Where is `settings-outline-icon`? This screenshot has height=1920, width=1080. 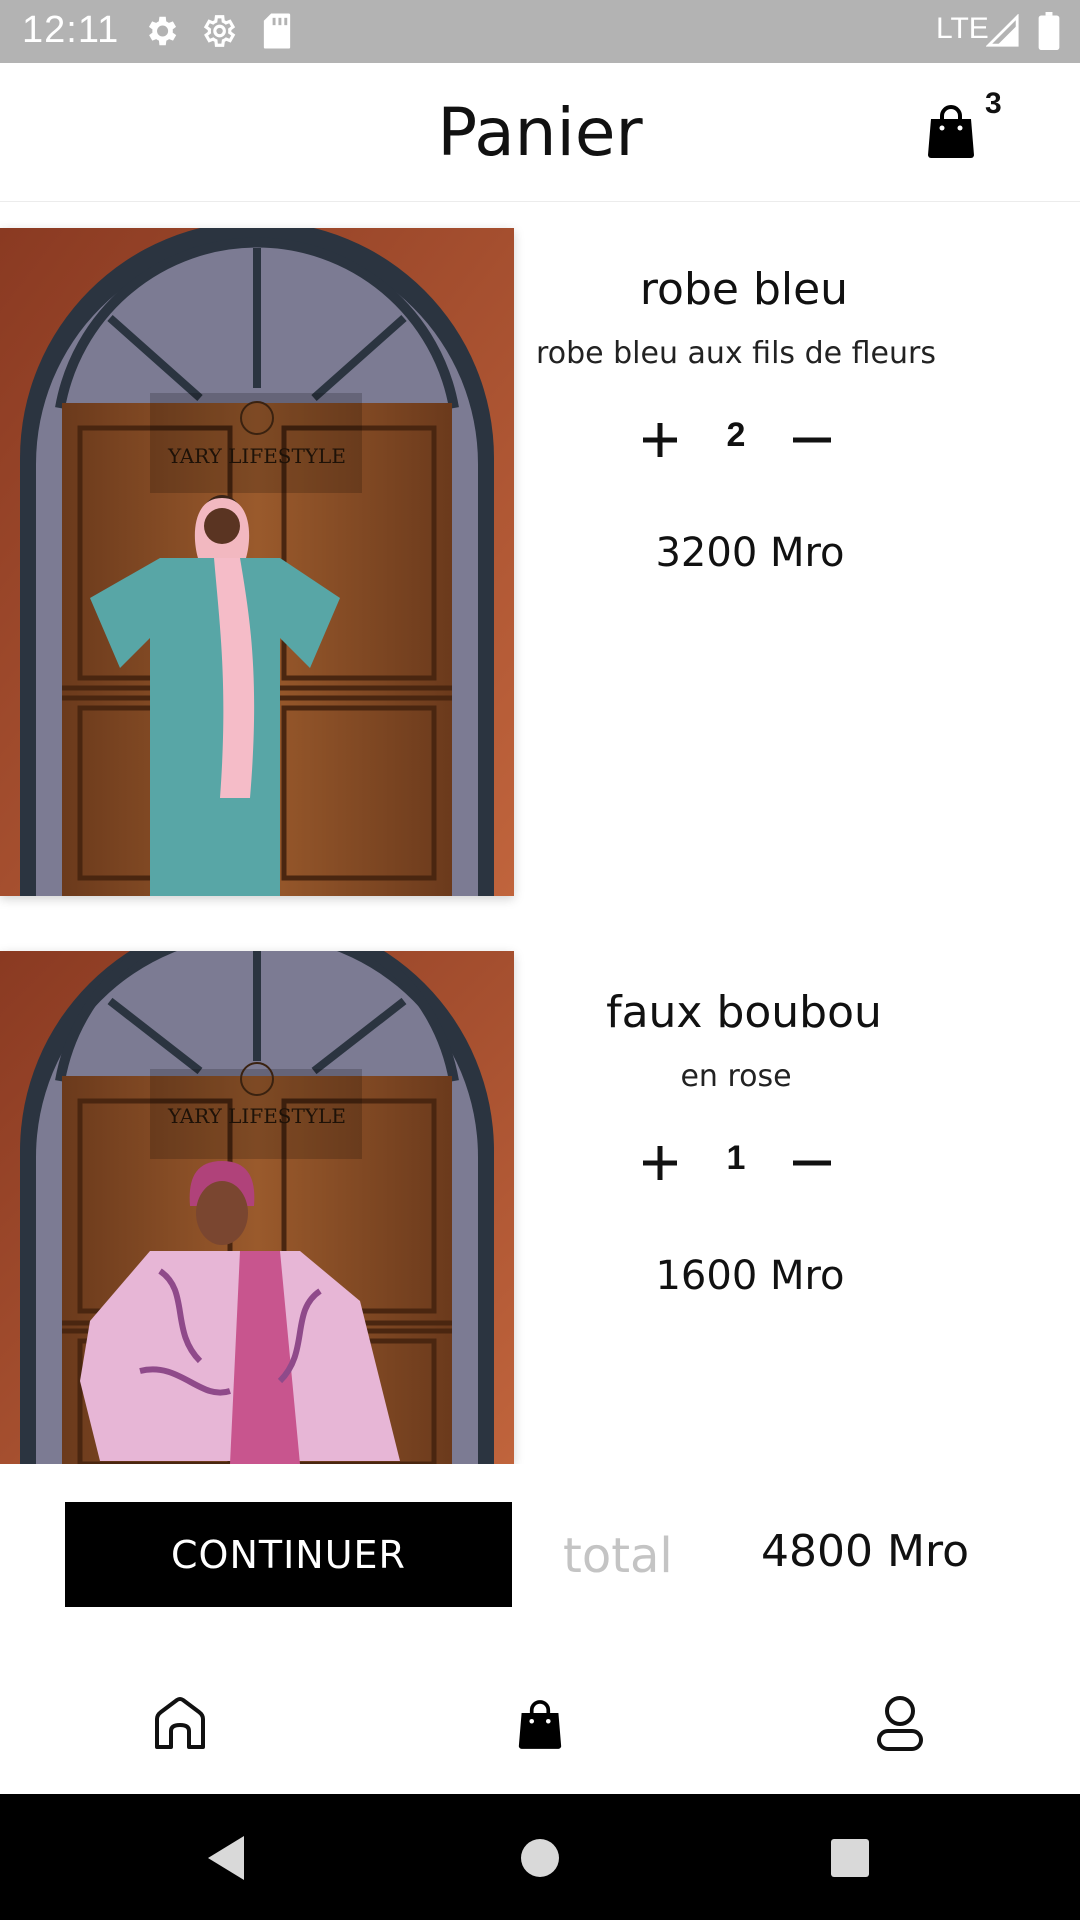
settings-outline-icon is located at coordinates (218, 33).